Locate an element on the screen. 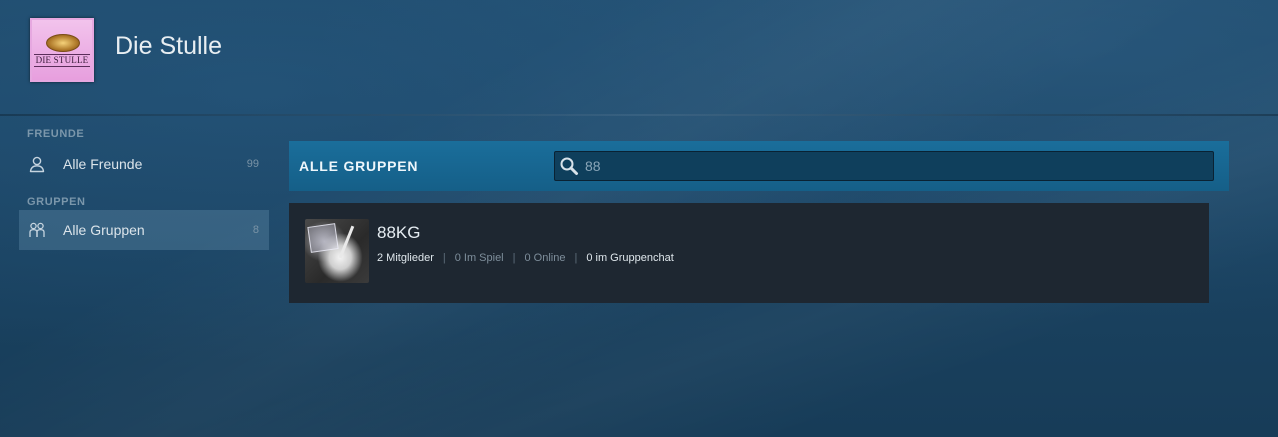 This screenshot has width=1278, height=437. groups-count: 8 is located at coordinates (255, 230).